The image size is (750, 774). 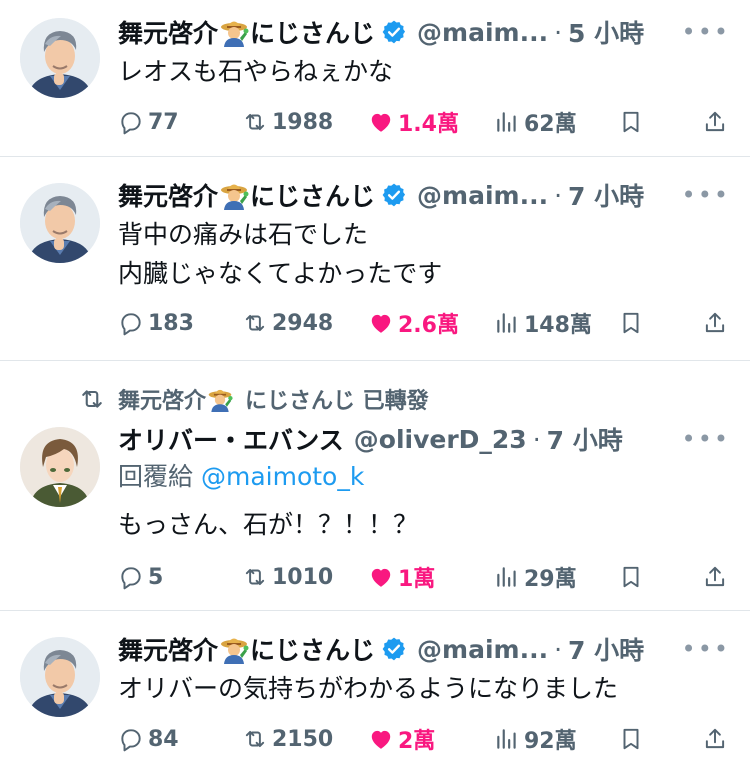 What do you see at coordinates (428, 124) in the screenshot?
I see `like-count: 1.4萬` at bounding box center [428, 124].